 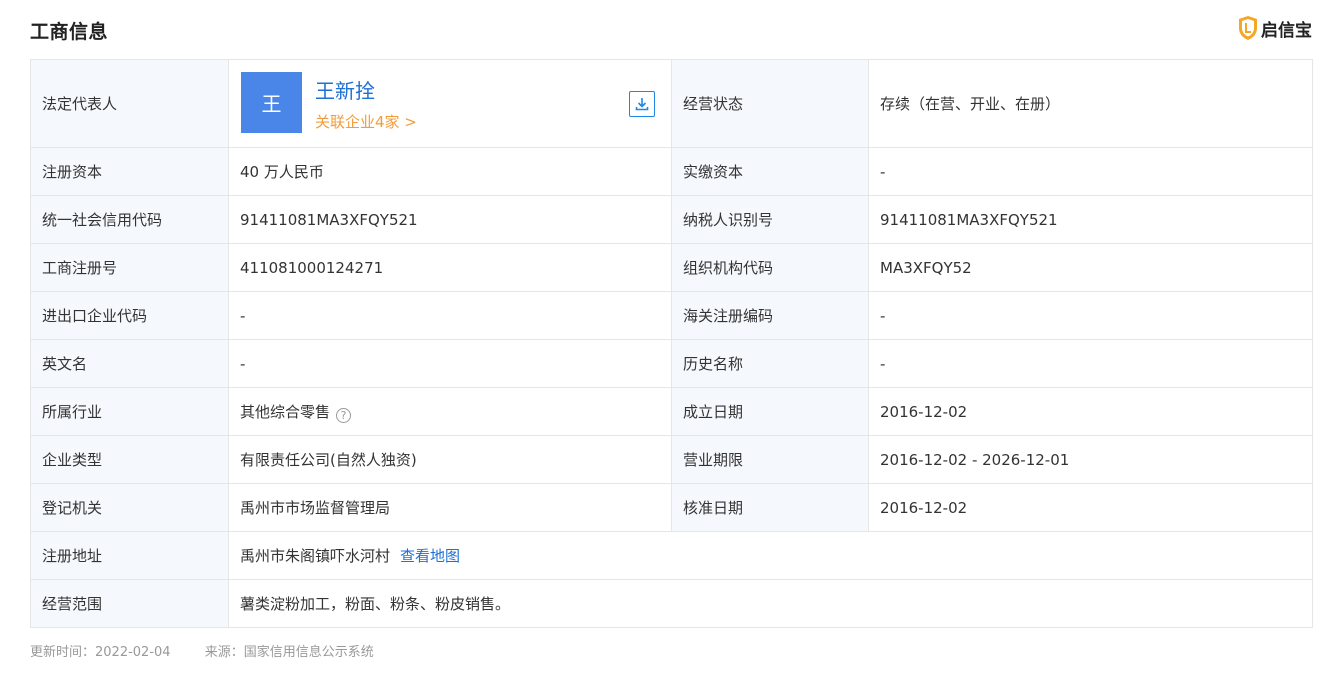 I want to click on field-label: 统一社会信用代码, so click(x=129, y=219).